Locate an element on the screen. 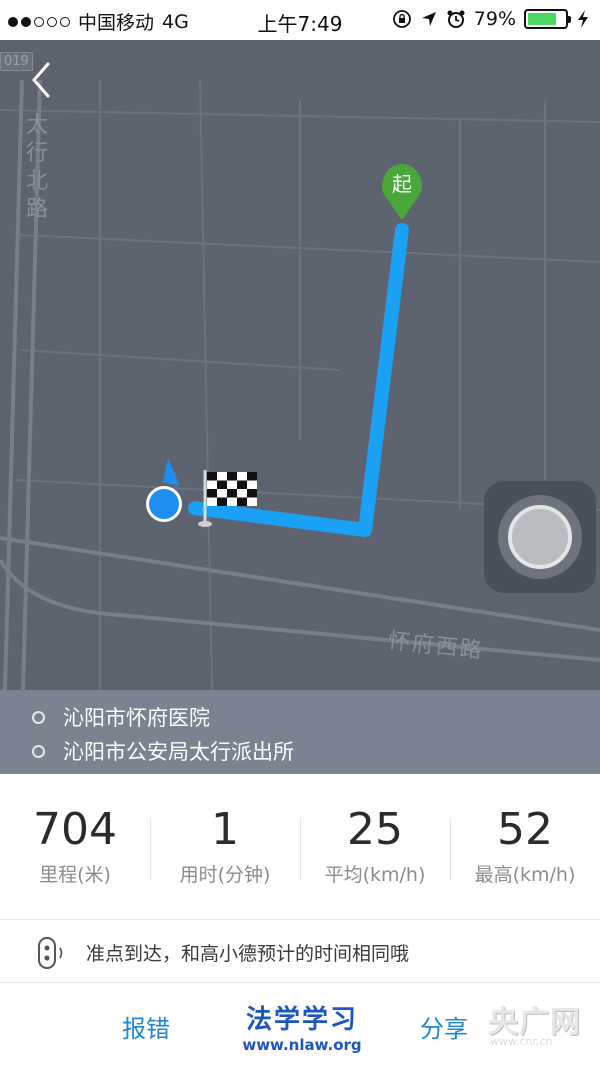 The width and height of the screenshot is (600, 1065). route-addresses: 沁阳市怀府医院 沁阳市公安局太行派出所 is located at coordinates (300, 732).